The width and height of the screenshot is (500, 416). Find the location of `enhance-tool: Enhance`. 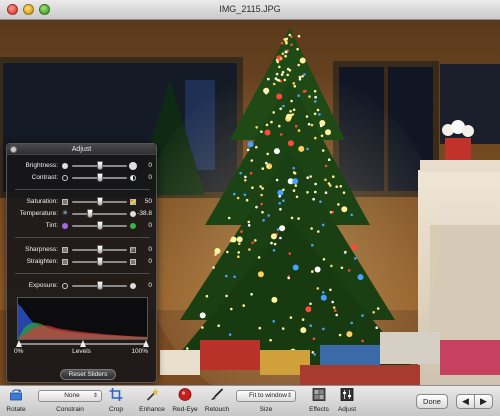

enhance-tool: Enhance is located at coordinates (152, 402).